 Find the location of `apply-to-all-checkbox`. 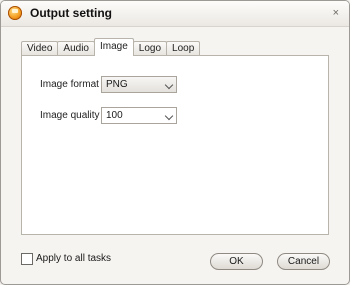

apply-to-all-checkbox is located at coordinates (27, 259).